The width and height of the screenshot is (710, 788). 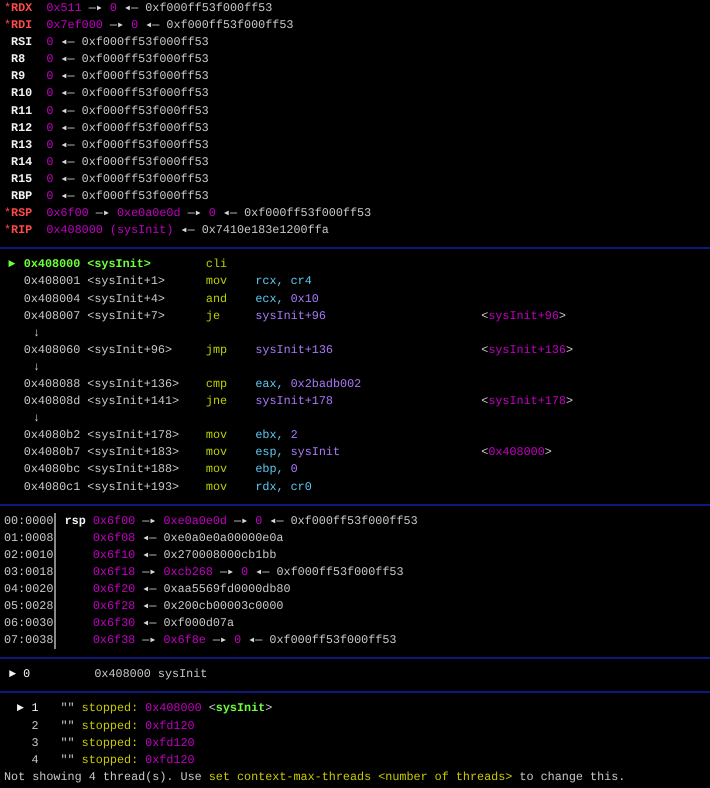 I want to click on thread-address: 0x408000, so click(x=173, y=709).